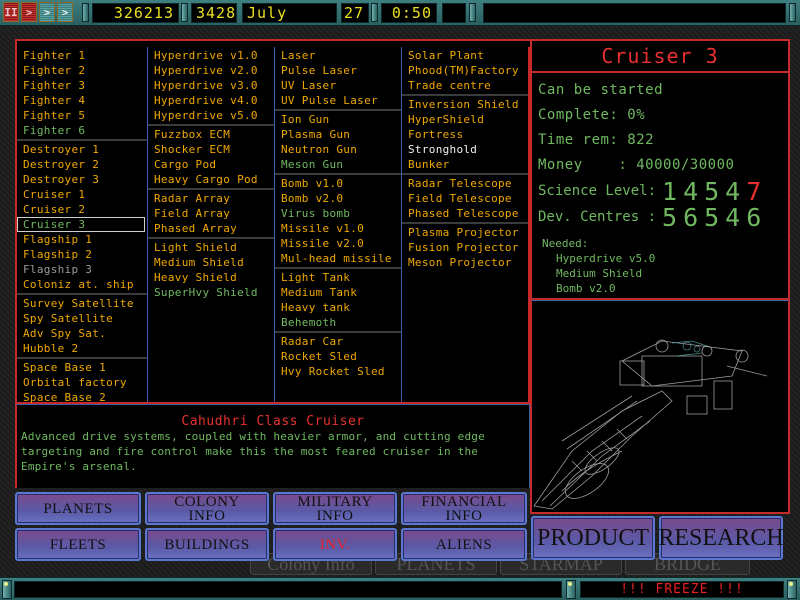  I want to click on planets-button: PLANETS, so click(78, 508).